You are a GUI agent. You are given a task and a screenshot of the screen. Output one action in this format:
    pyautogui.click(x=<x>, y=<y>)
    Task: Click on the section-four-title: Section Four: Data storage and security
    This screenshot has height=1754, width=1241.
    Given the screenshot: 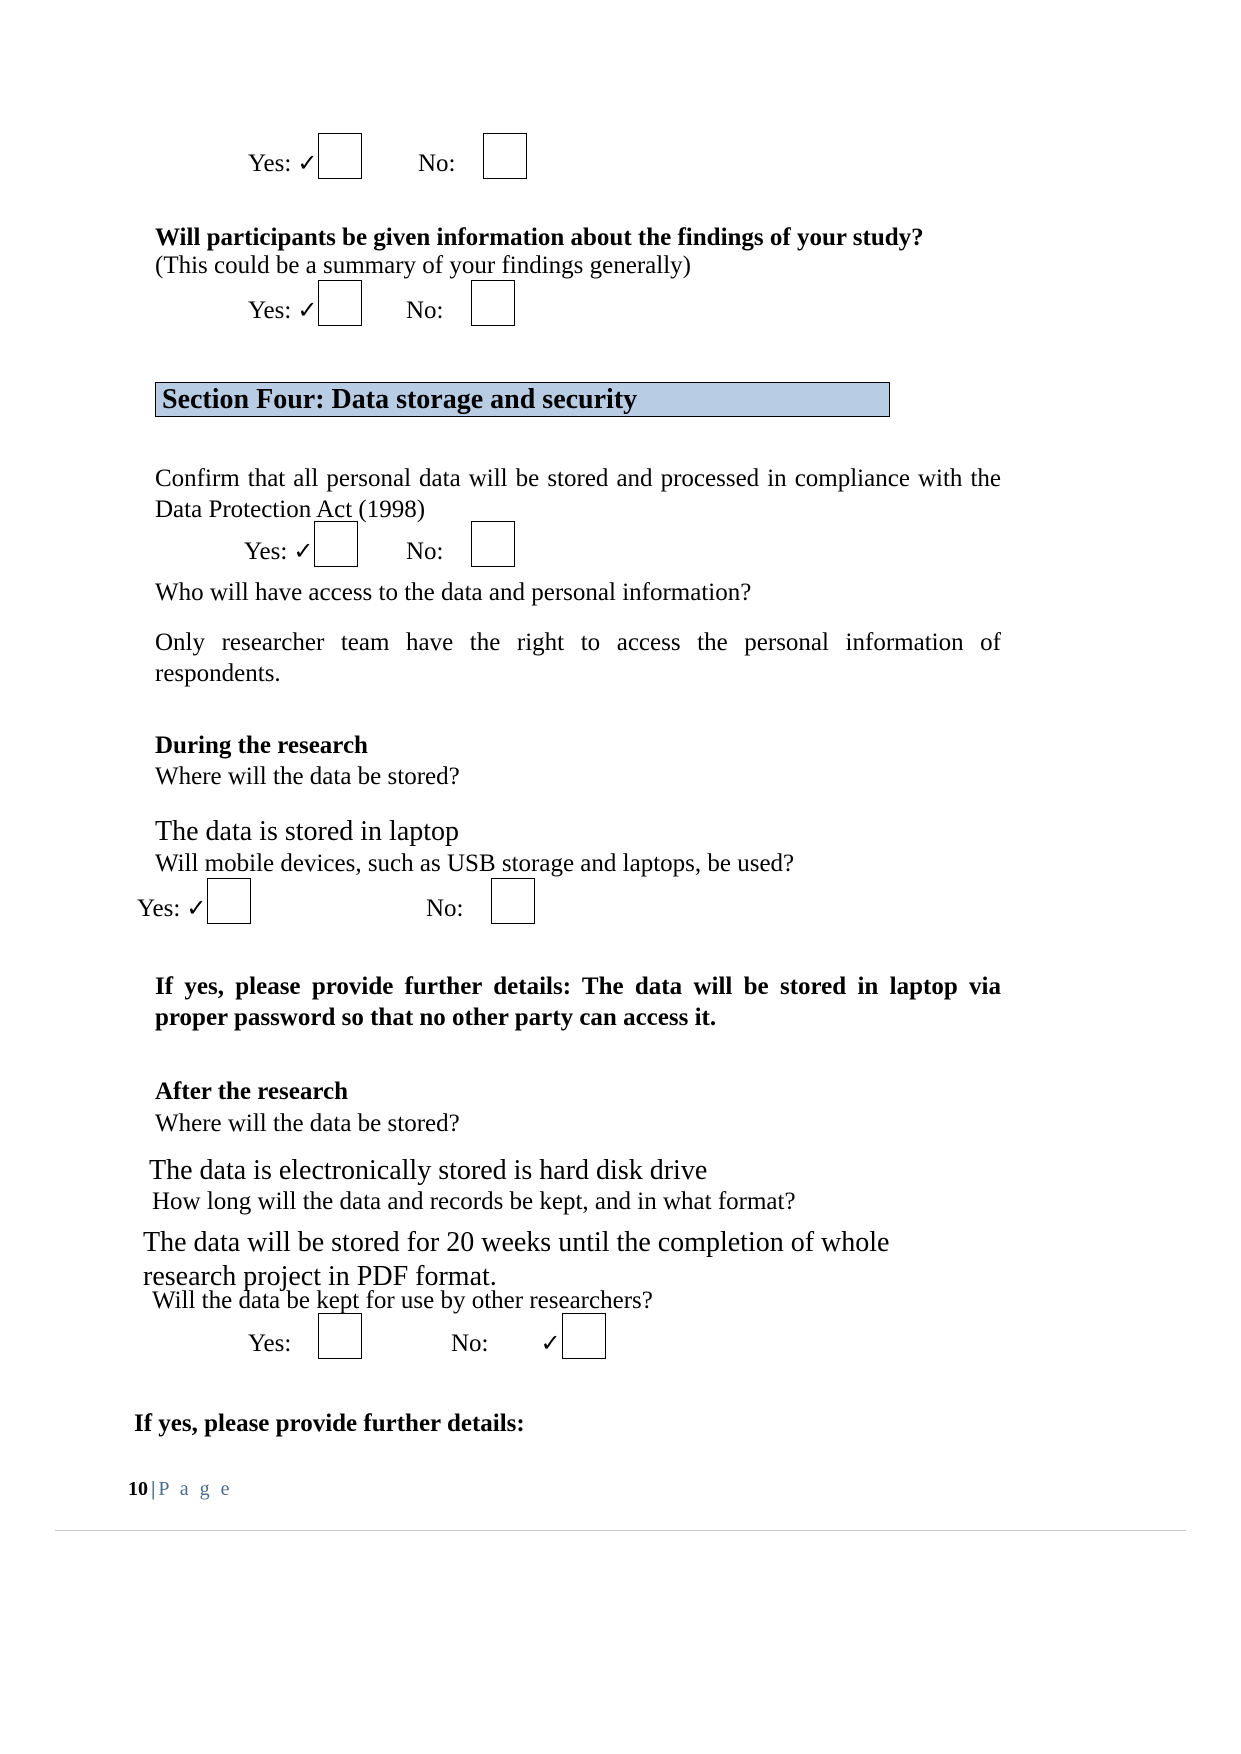 What is the action you would take?
    pyautogui.click(x=400, y=399)
    